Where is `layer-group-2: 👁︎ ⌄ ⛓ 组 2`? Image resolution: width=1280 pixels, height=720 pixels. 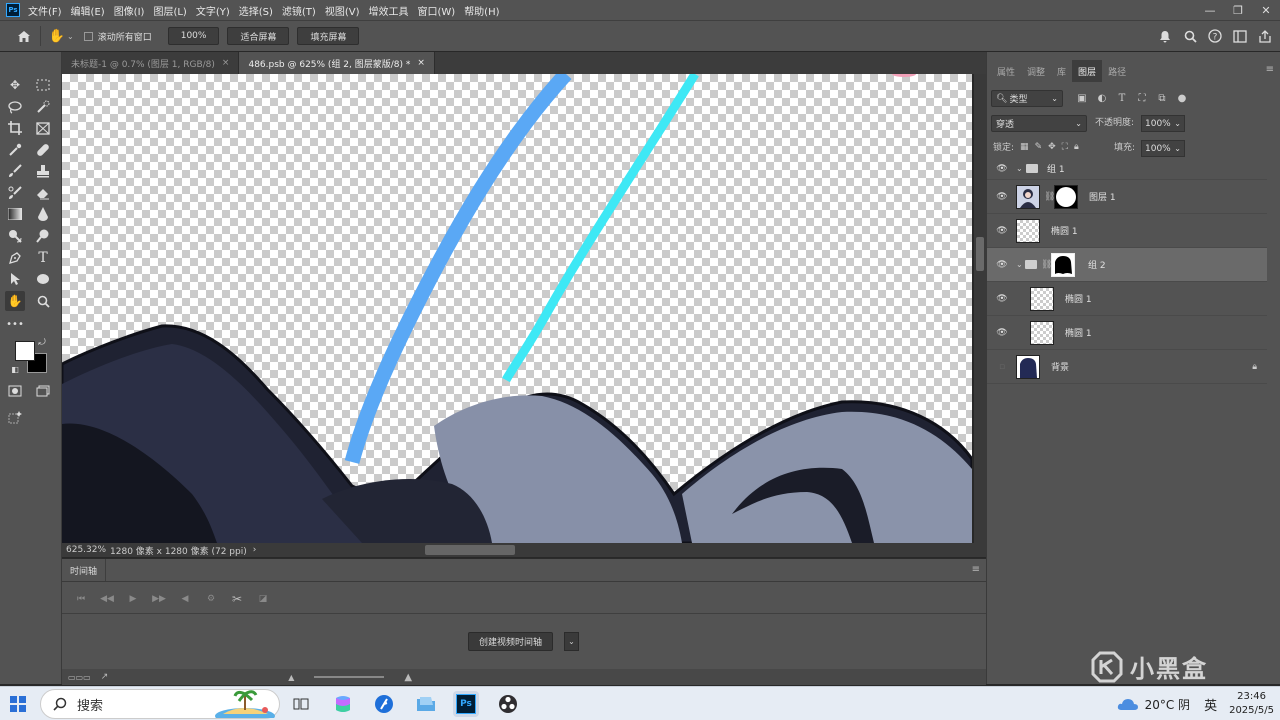
layer-group-2: 👁︎ ⌄ ⛓ 组 2 is located at coordinates (1127, 265).